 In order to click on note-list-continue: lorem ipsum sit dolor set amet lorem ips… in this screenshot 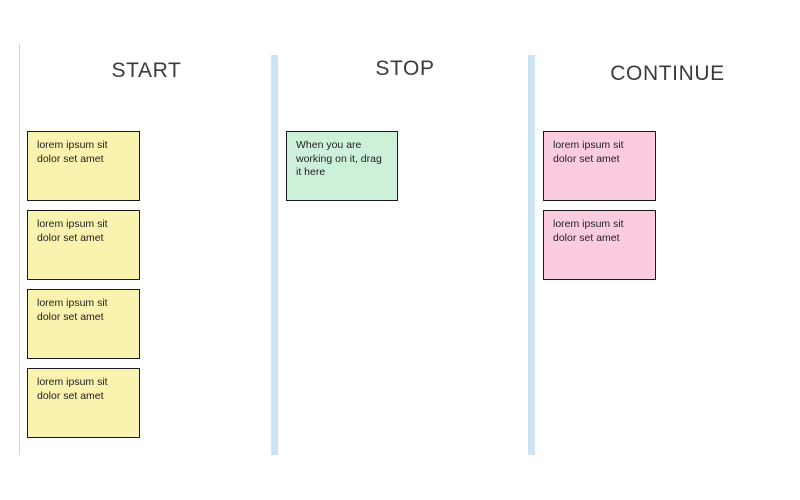, I will do `click(599, 205)`.